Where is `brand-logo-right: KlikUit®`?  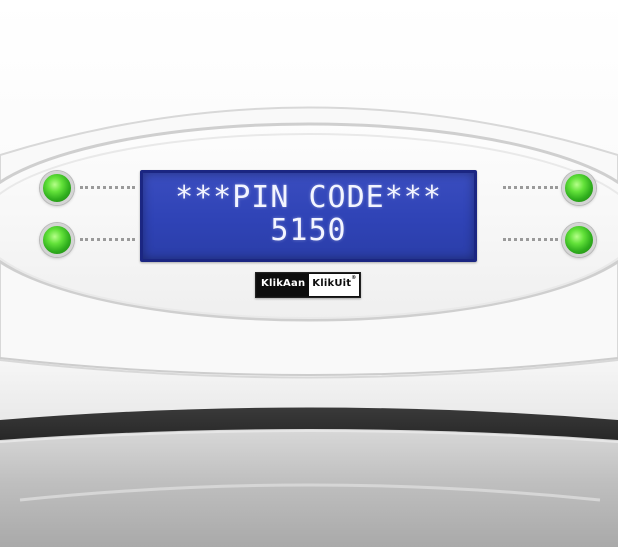 brand-logo-right: KlikUit® is located at coordinates (334, 285).